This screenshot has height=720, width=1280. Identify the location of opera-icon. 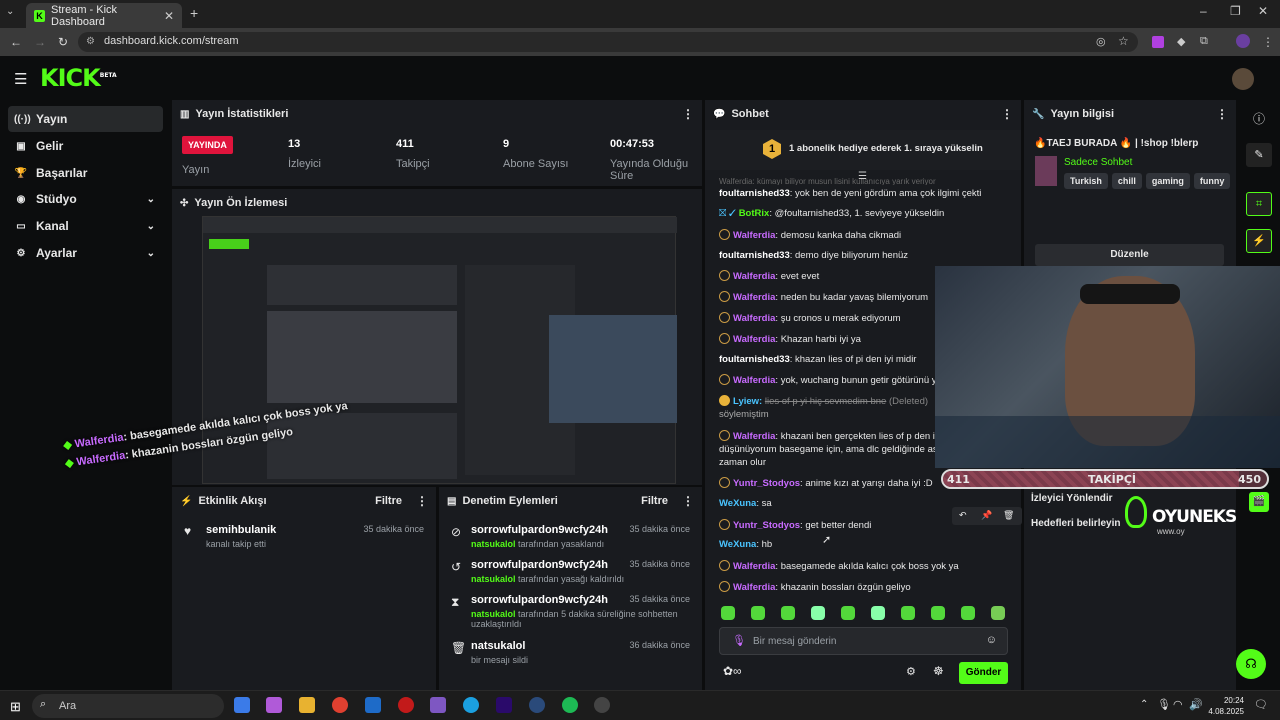
(406, 705).